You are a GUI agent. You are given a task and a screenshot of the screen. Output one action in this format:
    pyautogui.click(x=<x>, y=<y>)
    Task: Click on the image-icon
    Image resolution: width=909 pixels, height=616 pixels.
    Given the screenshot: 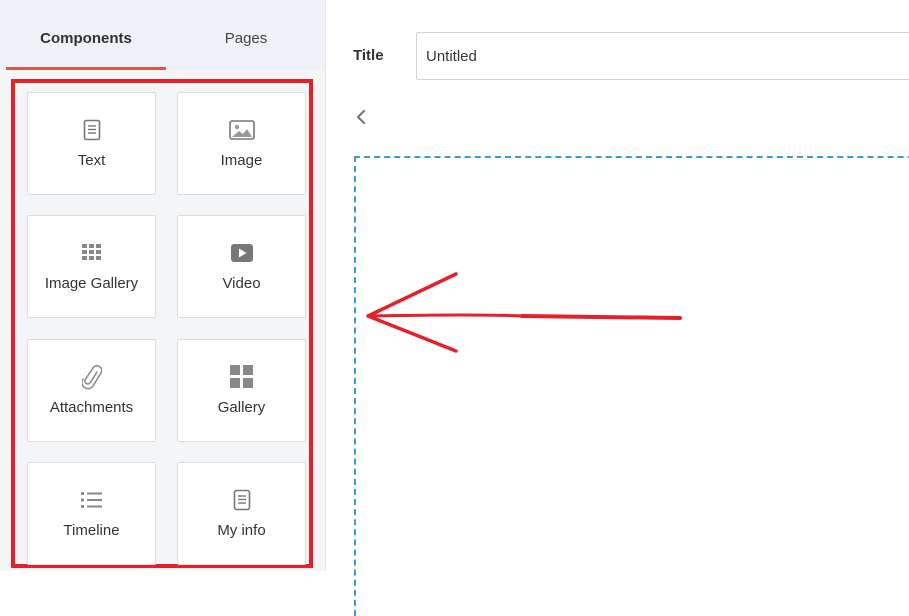 What is the action you would take?
    pyautogui.click(x=241, y=130)
    